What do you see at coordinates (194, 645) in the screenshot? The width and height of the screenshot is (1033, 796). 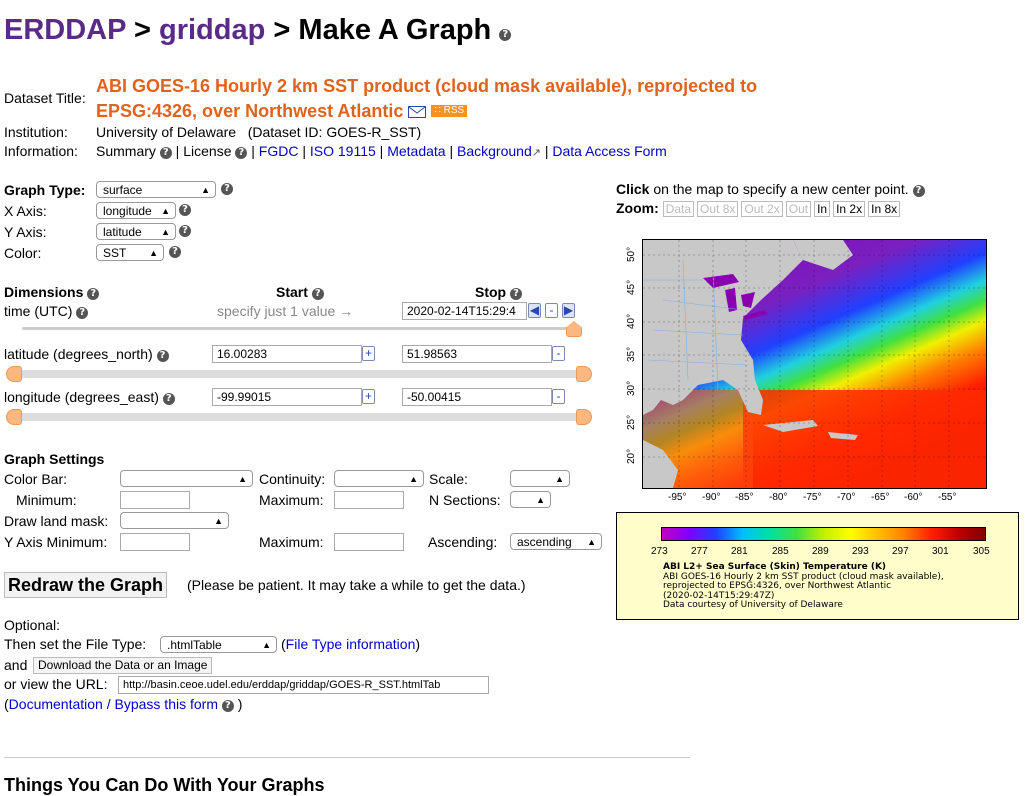 I see `file-type-value: .htmlTable` at bounding box center [194, 645].